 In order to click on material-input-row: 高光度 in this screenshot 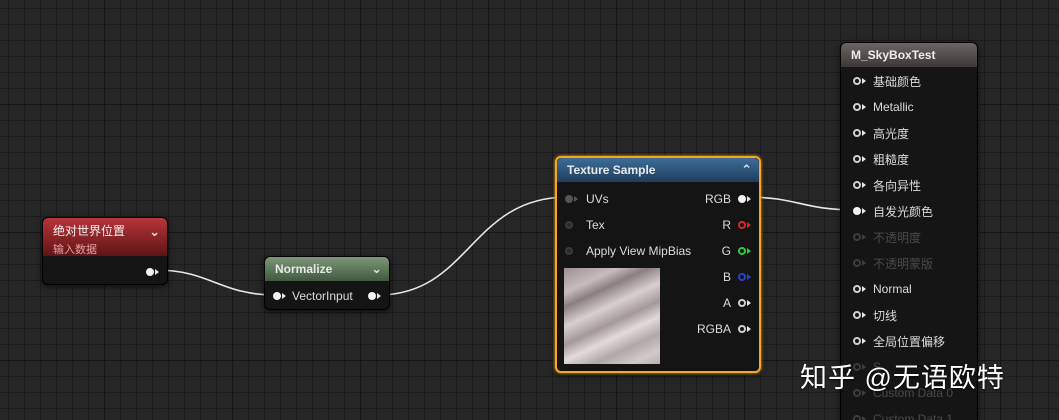, I will do `click(881, 133)`.